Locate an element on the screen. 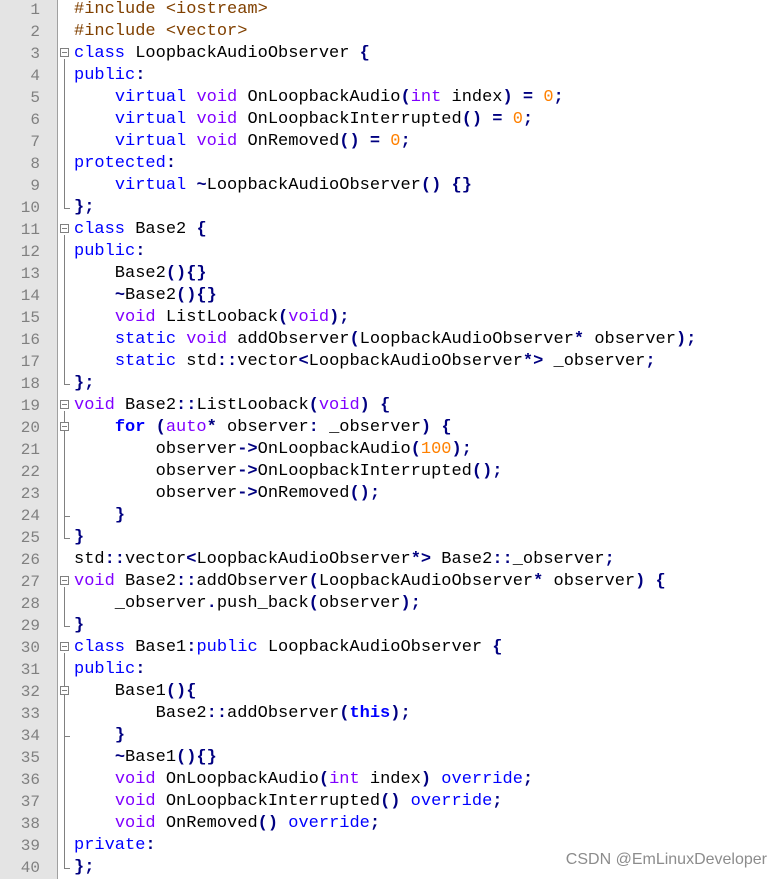 The height and width of the screenshot is (879, 781). code-line: 19 void Base2::ListLooback(void) { is located at coordinates (390, 406).